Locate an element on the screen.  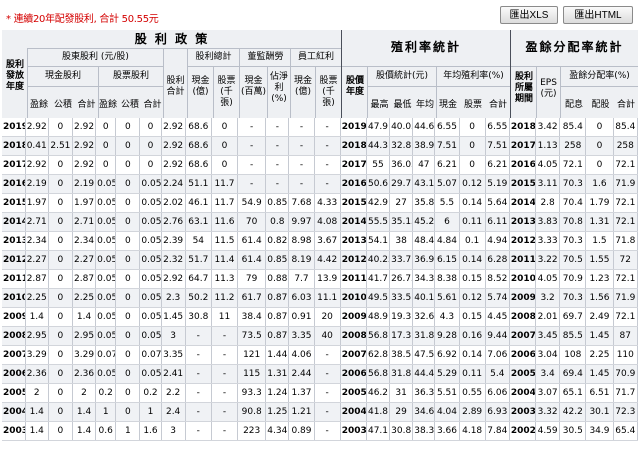
table-cell: 0.14 is located at coordinates (472, 203).